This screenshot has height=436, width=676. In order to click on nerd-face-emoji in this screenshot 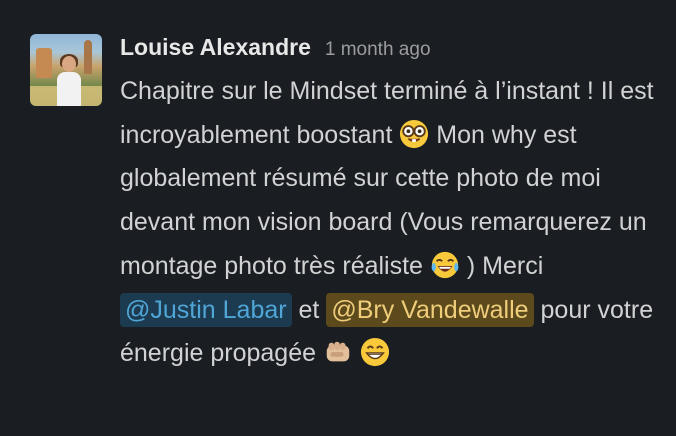, I will do `click(414, 133)`.